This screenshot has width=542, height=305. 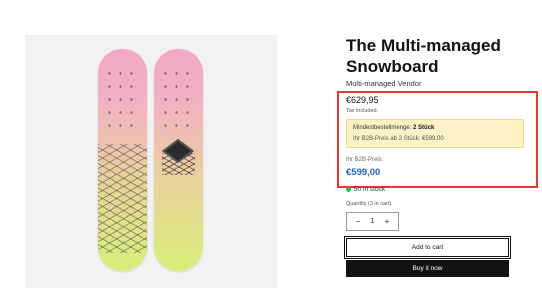 What do you see at coordinates (423, 56) in the screenshot?
I see `product-title: The Multi-managed Snowboard` at bounding box center [423, 56].